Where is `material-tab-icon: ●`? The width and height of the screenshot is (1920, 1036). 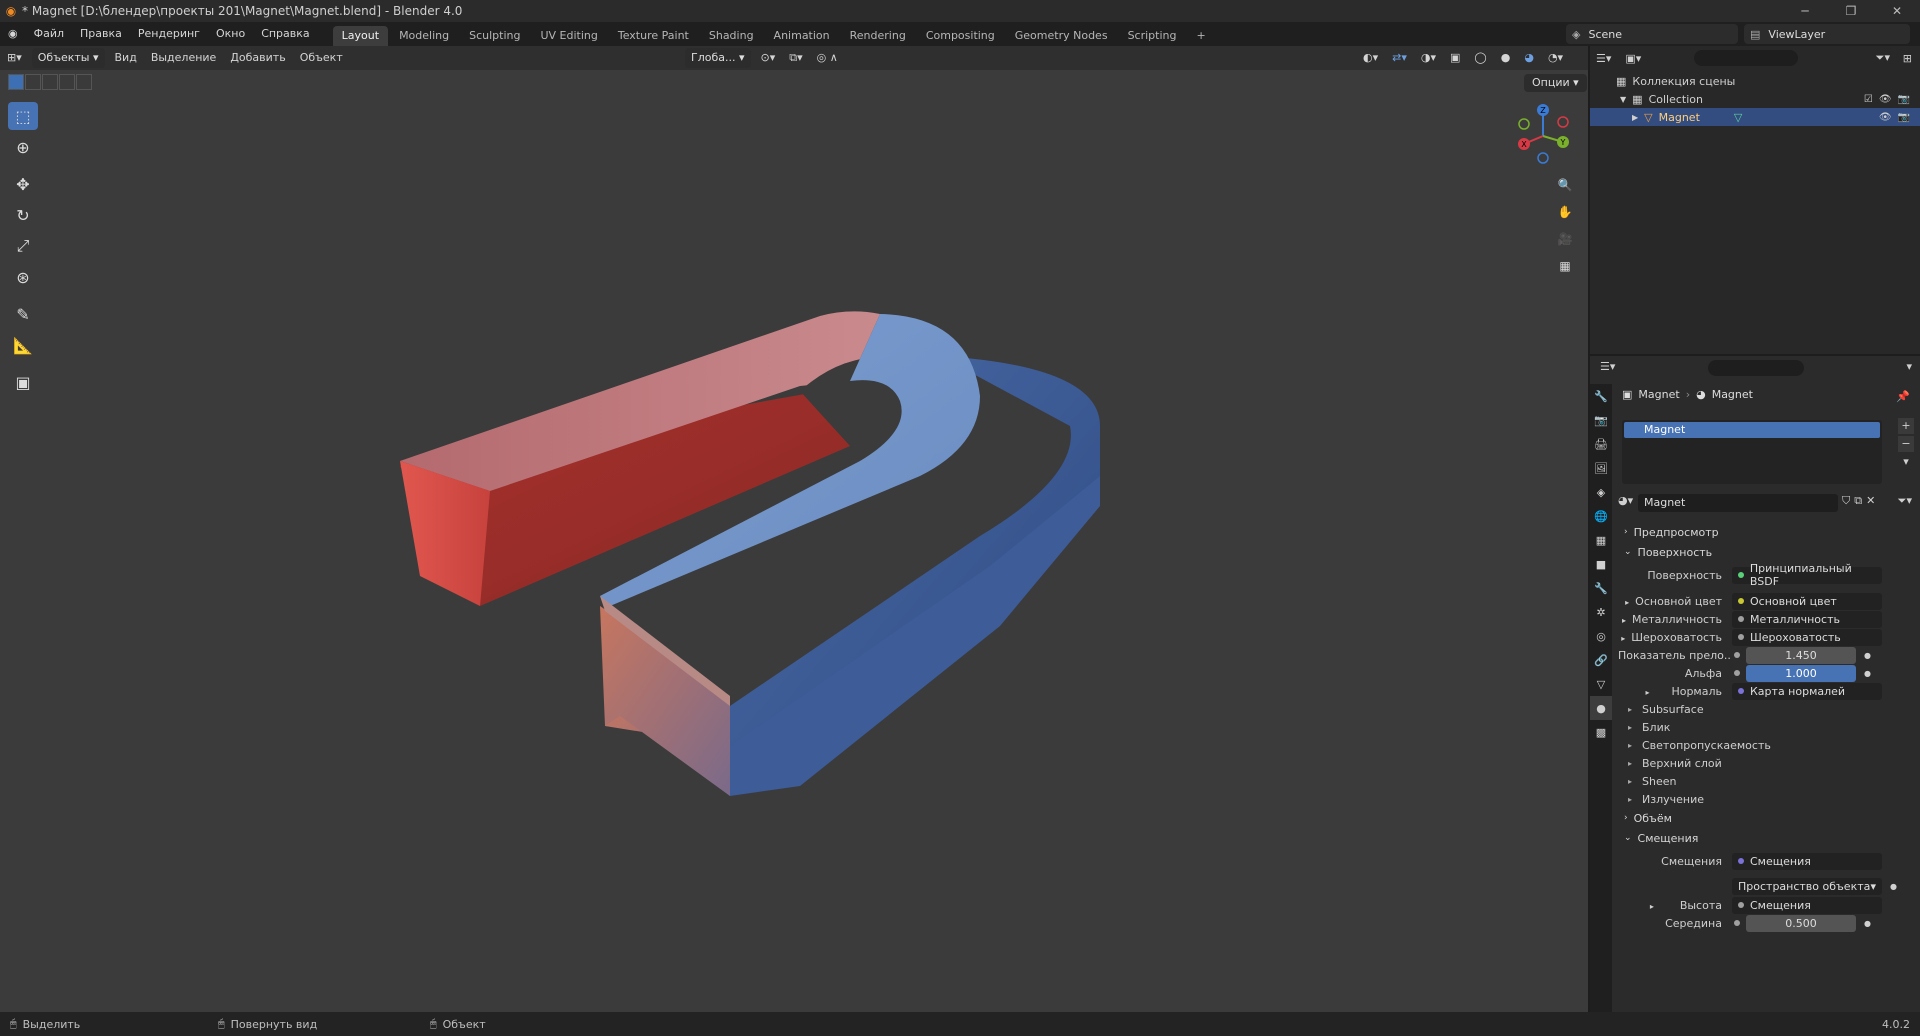
material-tab-icon: ● is located at coordinates (1601, 708).